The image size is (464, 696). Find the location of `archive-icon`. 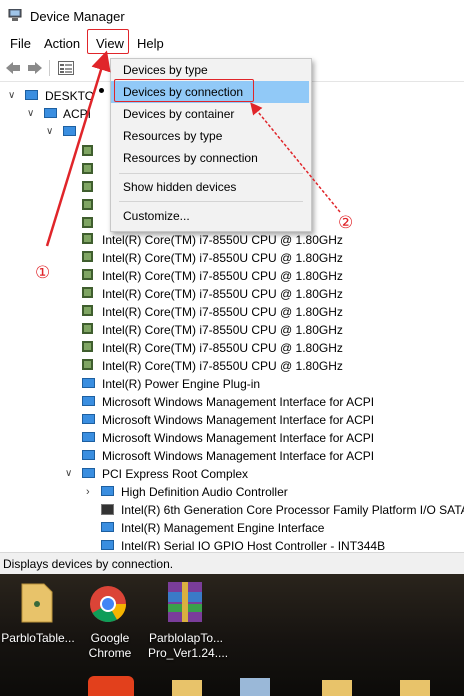

archive-icon is located at coordinates (185, 602).